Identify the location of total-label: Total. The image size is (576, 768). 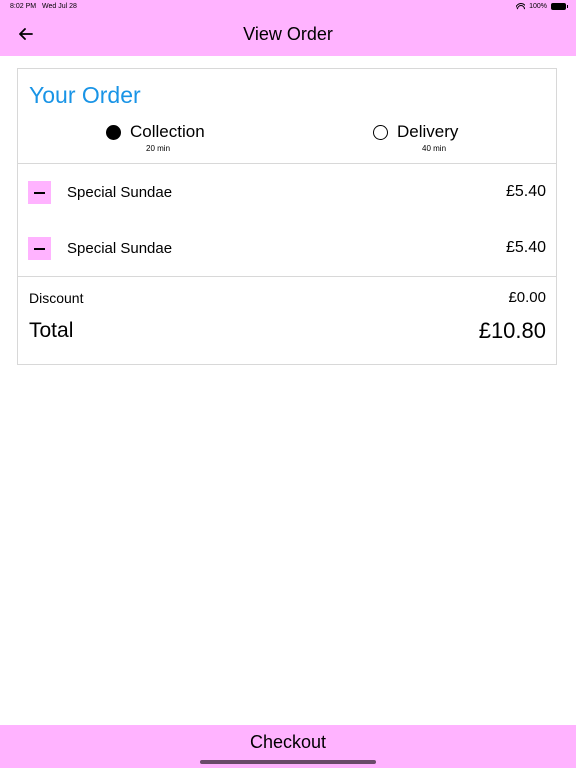
(51, 330).